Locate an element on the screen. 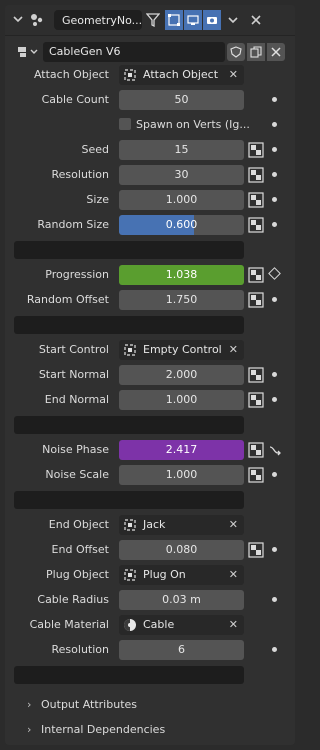 The height and width of the screenshot is (750, 320). random-size-slider: 0.600 is located at coordinates (181, 225).